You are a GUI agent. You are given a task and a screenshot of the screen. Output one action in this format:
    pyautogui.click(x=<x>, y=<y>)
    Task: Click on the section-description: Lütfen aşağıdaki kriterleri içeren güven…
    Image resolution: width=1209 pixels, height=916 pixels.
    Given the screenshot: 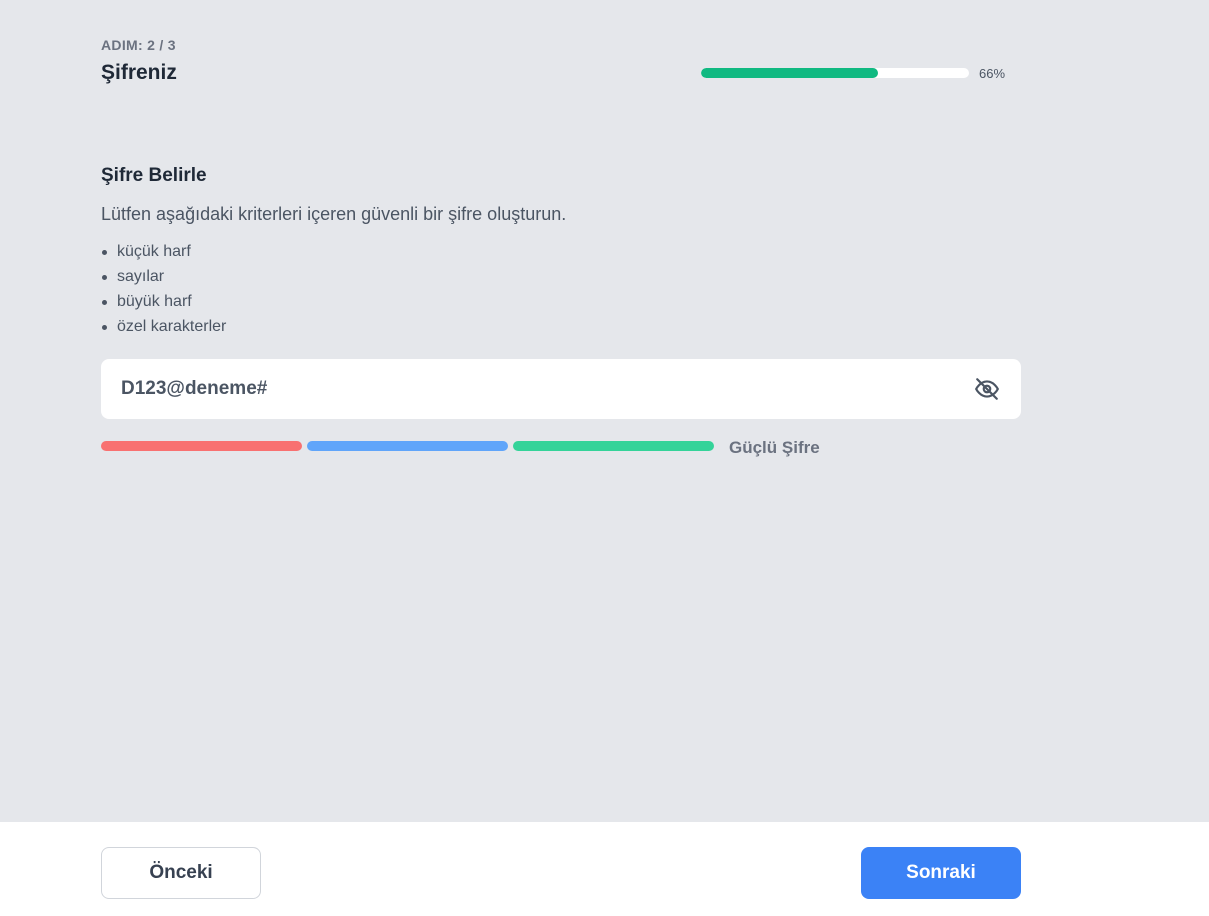 What is the action you would take?
    pyautogui.click(x=334, y=214)
    